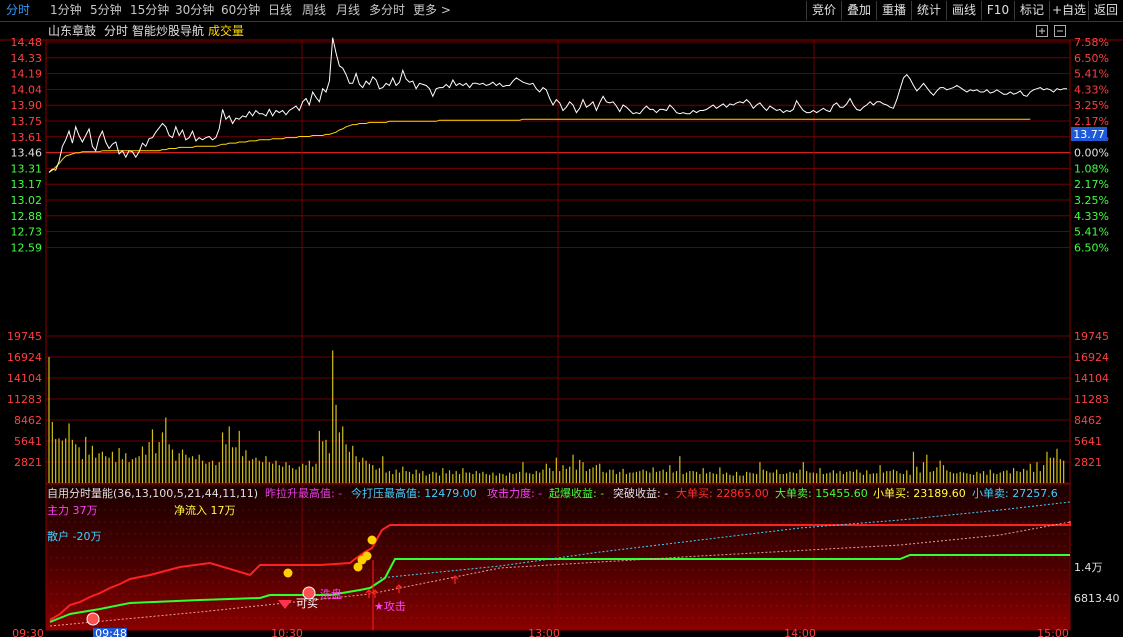 The height and width of the screenshot is (637, 1123). Describe the element at coordinates (27, 137) in the screenshot. I see `price-tick-label: 13.61` at that location.